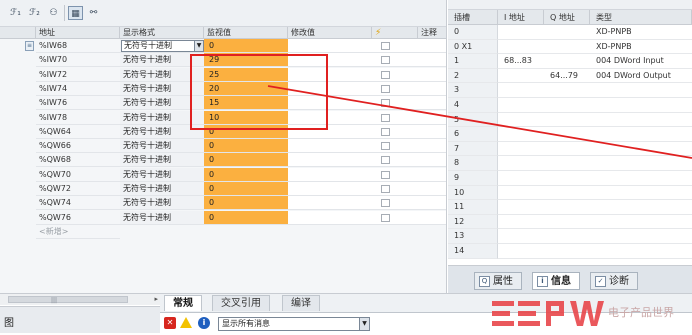 This screenshot has height=335, width=692. I want to click on address-cell: %IW74, so click(78, 89).